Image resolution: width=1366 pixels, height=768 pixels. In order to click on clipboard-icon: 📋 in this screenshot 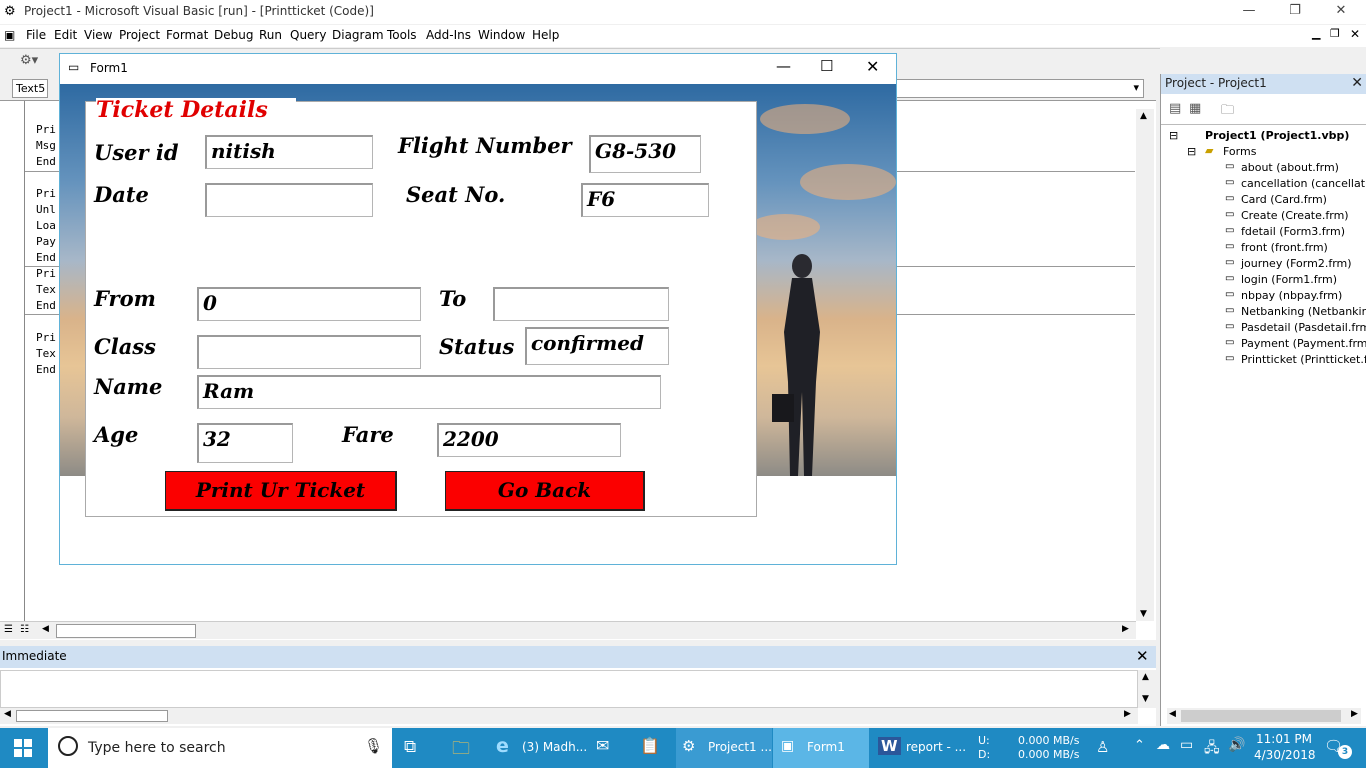, I will do `click(650, 745)`.